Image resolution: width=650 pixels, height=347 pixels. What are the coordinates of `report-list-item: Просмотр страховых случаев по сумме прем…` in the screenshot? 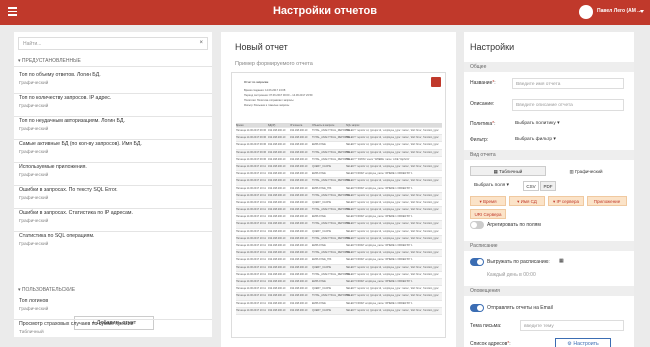 It's located at (113, 328).